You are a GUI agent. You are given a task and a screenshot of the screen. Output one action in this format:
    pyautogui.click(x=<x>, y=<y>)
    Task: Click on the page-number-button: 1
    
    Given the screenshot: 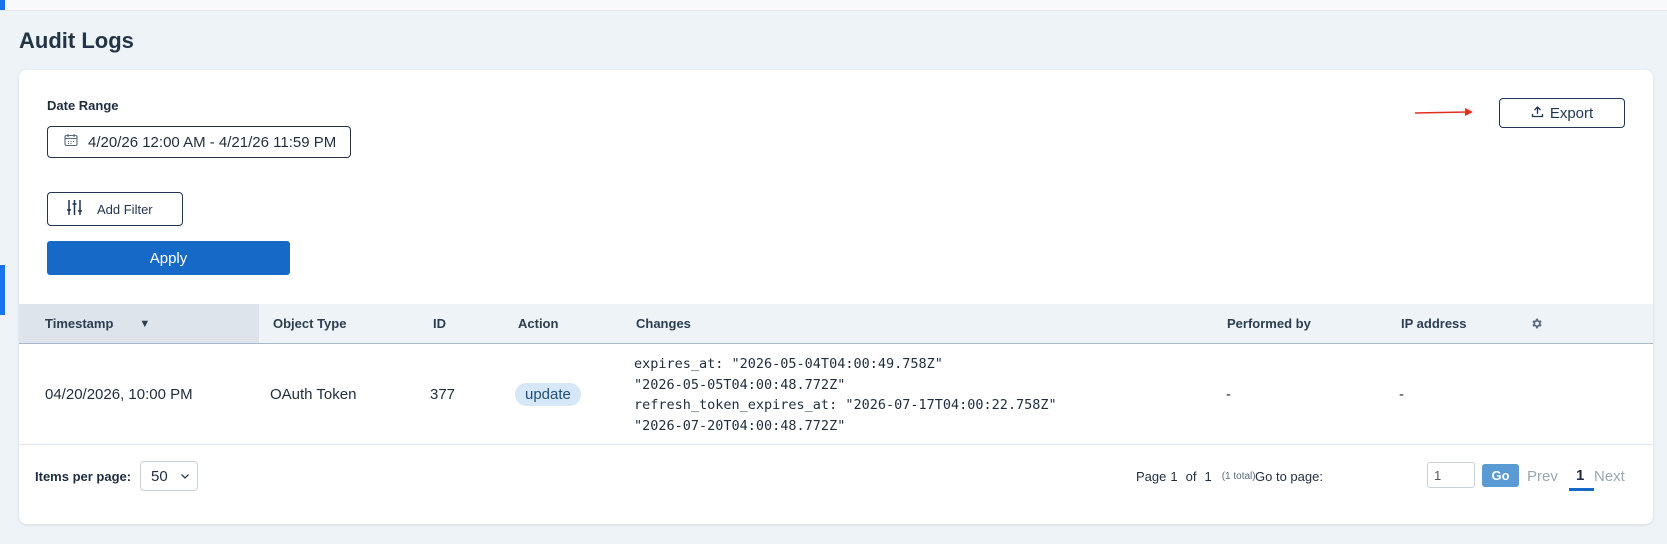 What is the action you would take?
    pyautogui.click(x=1580, y=475)
    